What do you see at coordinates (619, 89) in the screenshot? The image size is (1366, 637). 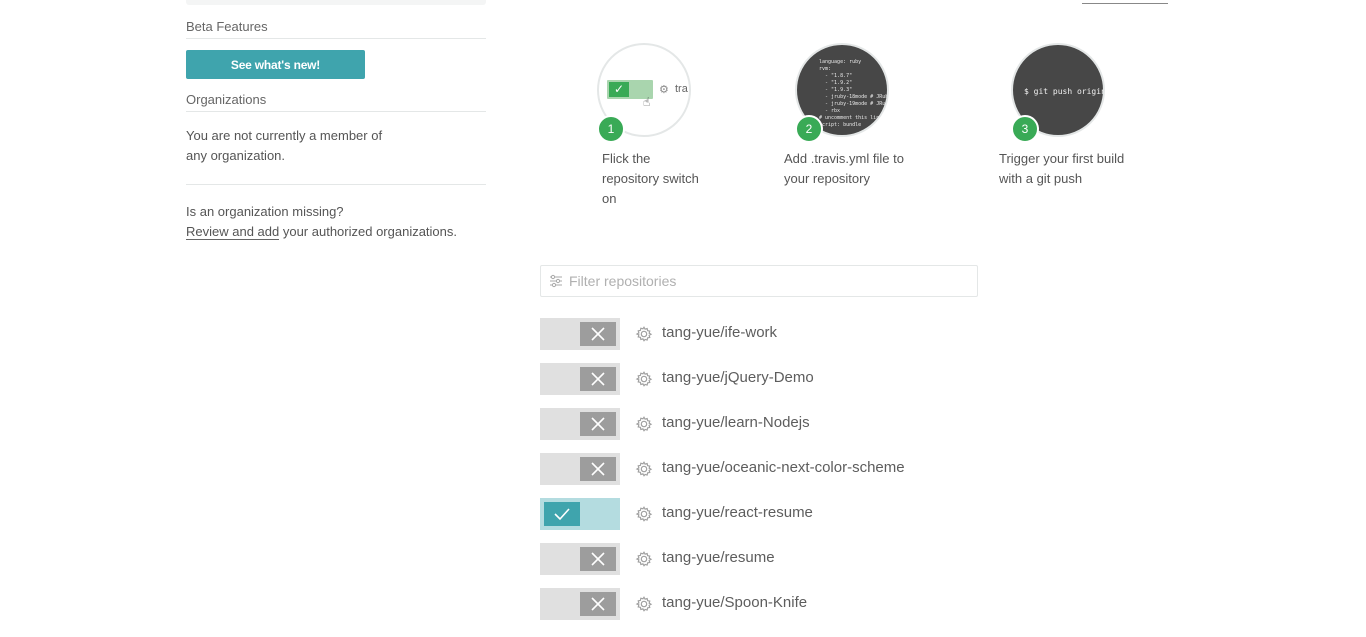 I see `check-icon: ✓` at bounding box center [619, 89].